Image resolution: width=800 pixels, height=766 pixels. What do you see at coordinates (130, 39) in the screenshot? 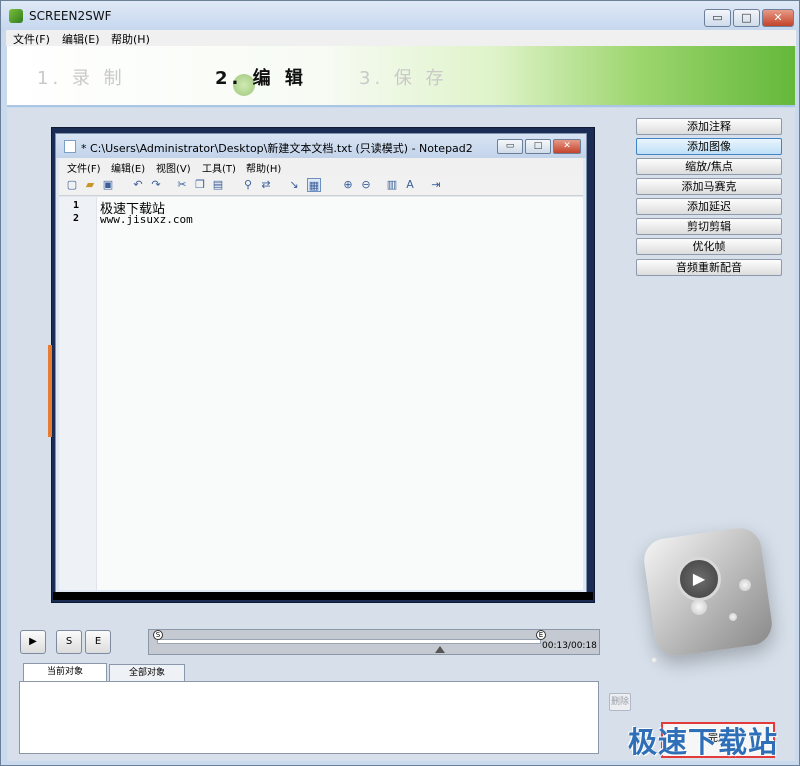
I see `menu-help: 帮助(H)` at bounding box center [130, 39].